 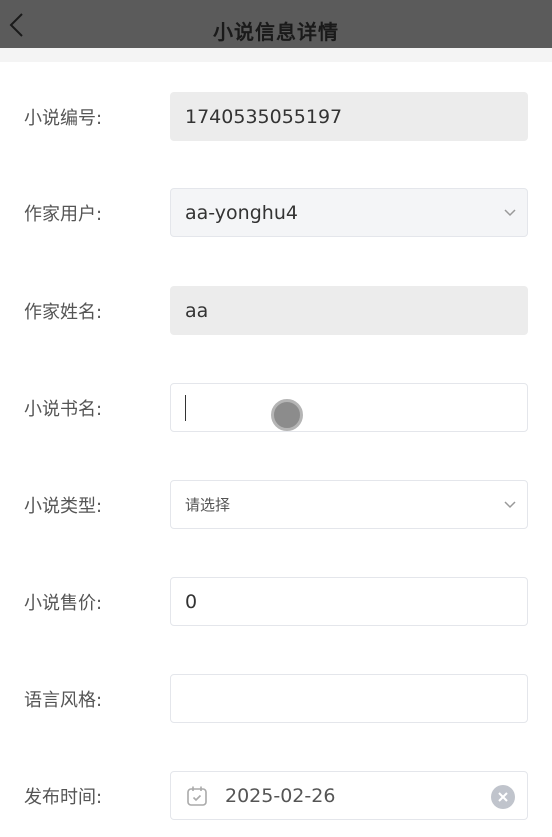 I want to click on calendar-icon, so click(x=197, y=796).